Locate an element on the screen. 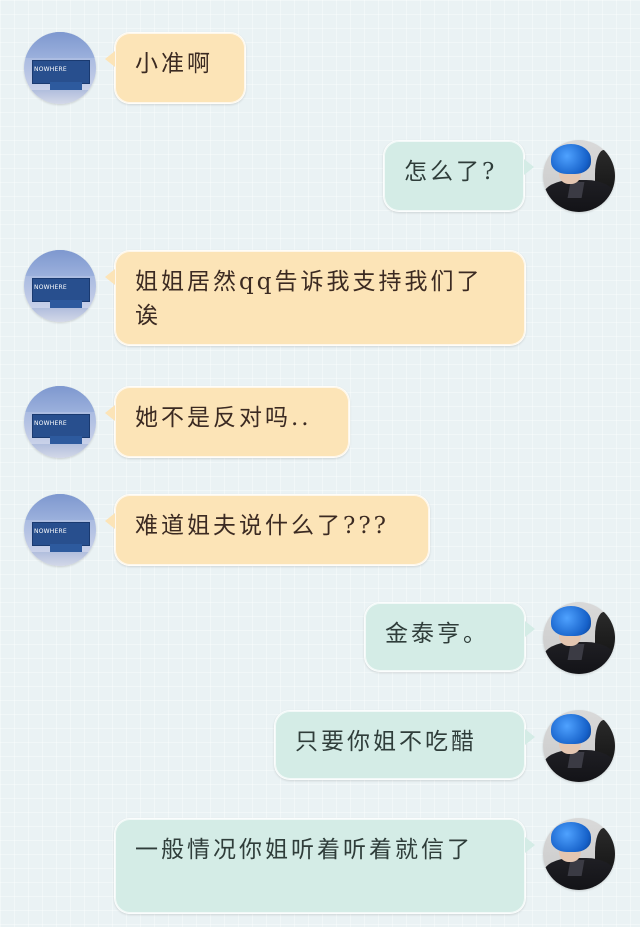 This screenshot has width=640, height=927. message-bubble-sent: 只要你姐不吃醋 is located at coordinates (404, 745).